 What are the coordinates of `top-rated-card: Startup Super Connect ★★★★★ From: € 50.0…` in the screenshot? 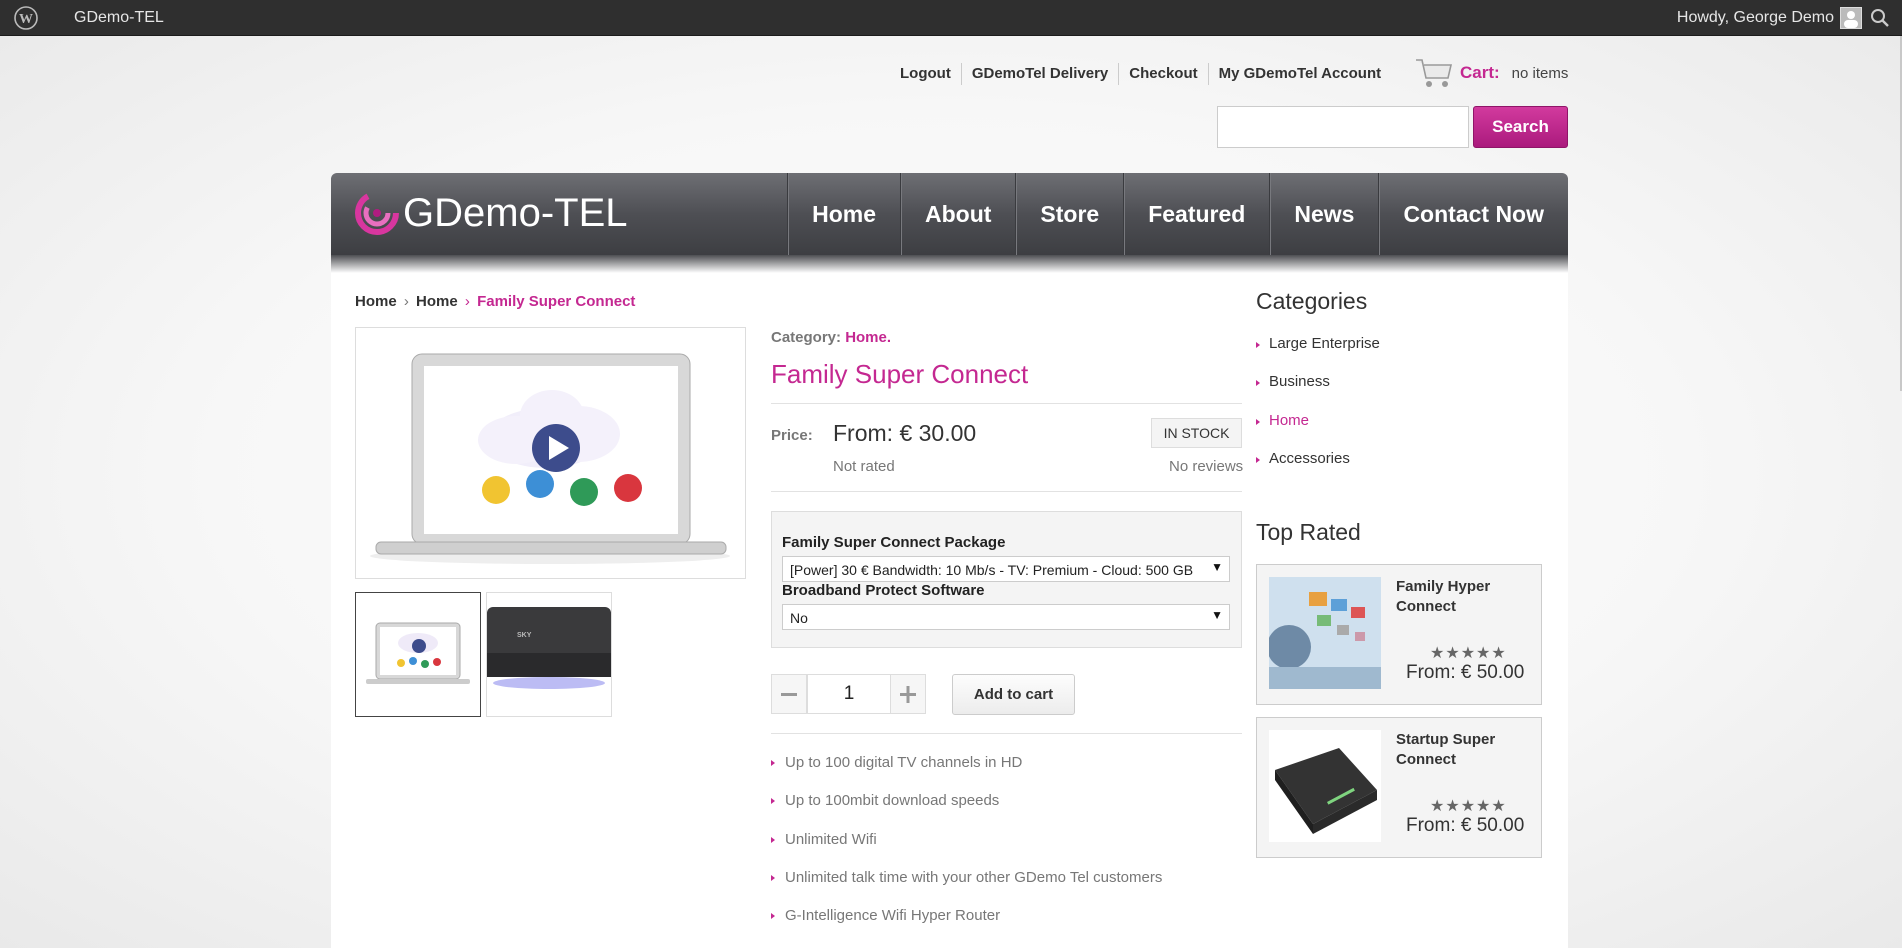 It's located at (1399, 787).